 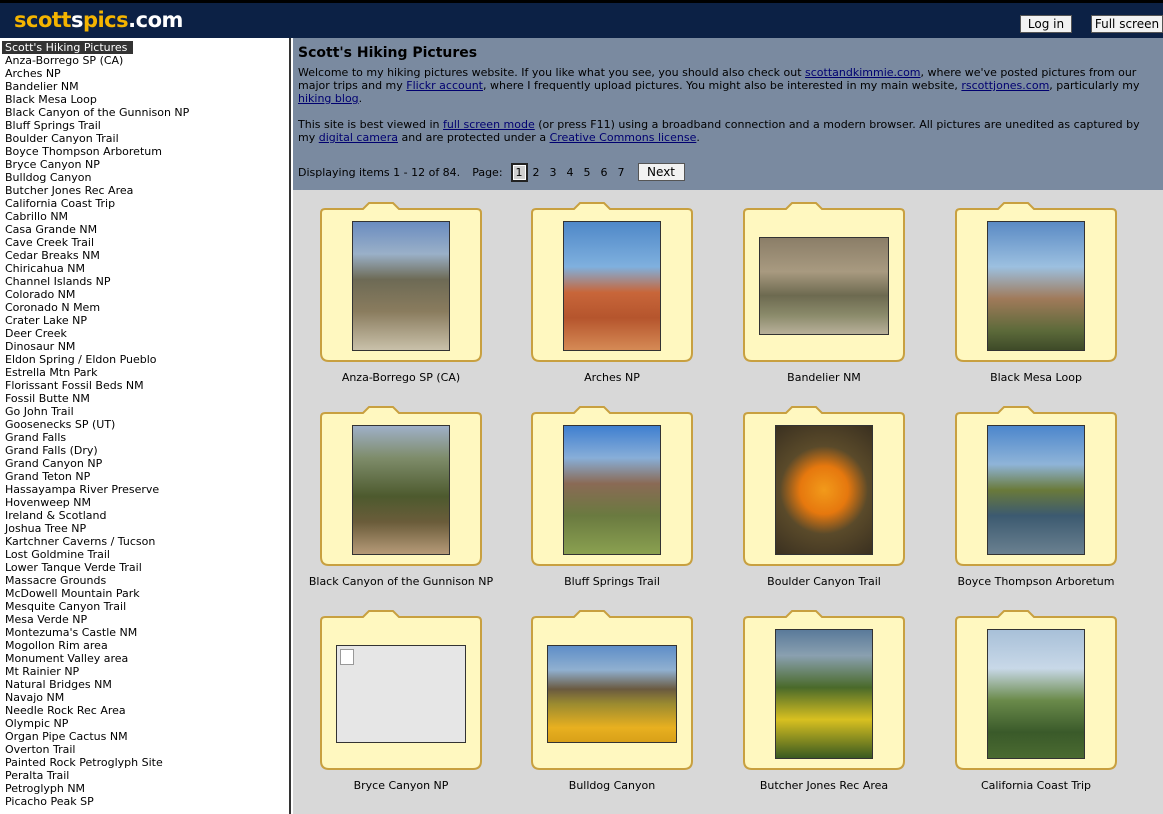 What do you see at coordinates (144, 385) in the screenshot?
I see `sidebar-item: Florissant Fossil Beds NM` at bounding box center [144, 385].